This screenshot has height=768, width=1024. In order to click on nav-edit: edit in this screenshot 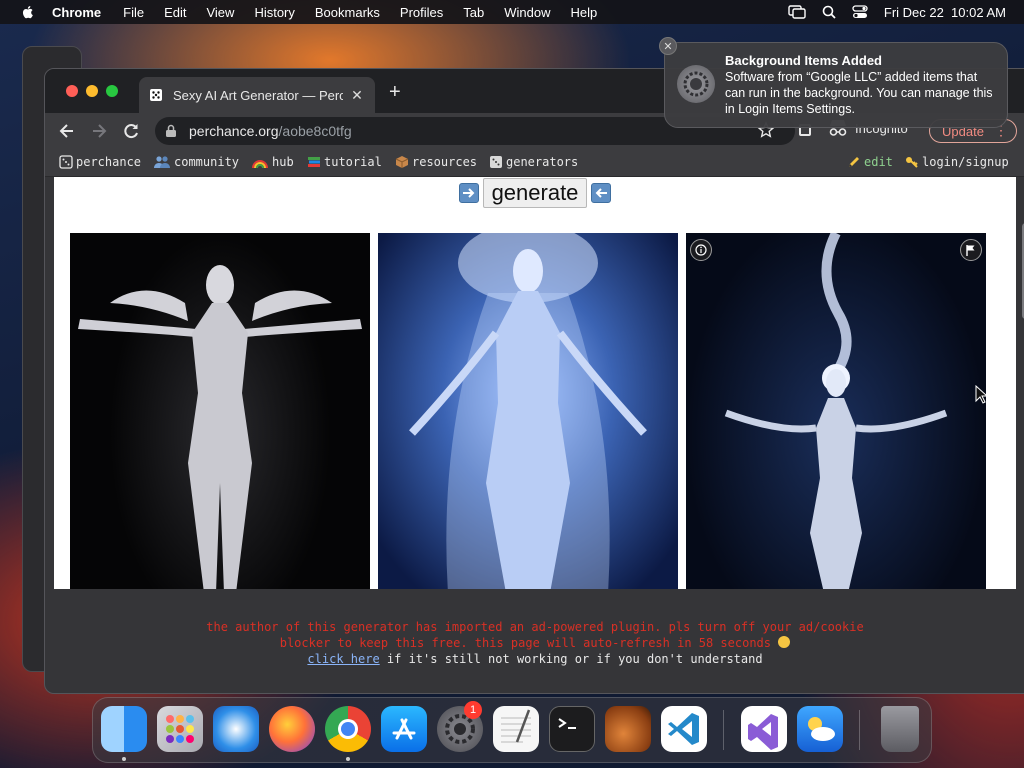, I will do `click(870, 162)`.